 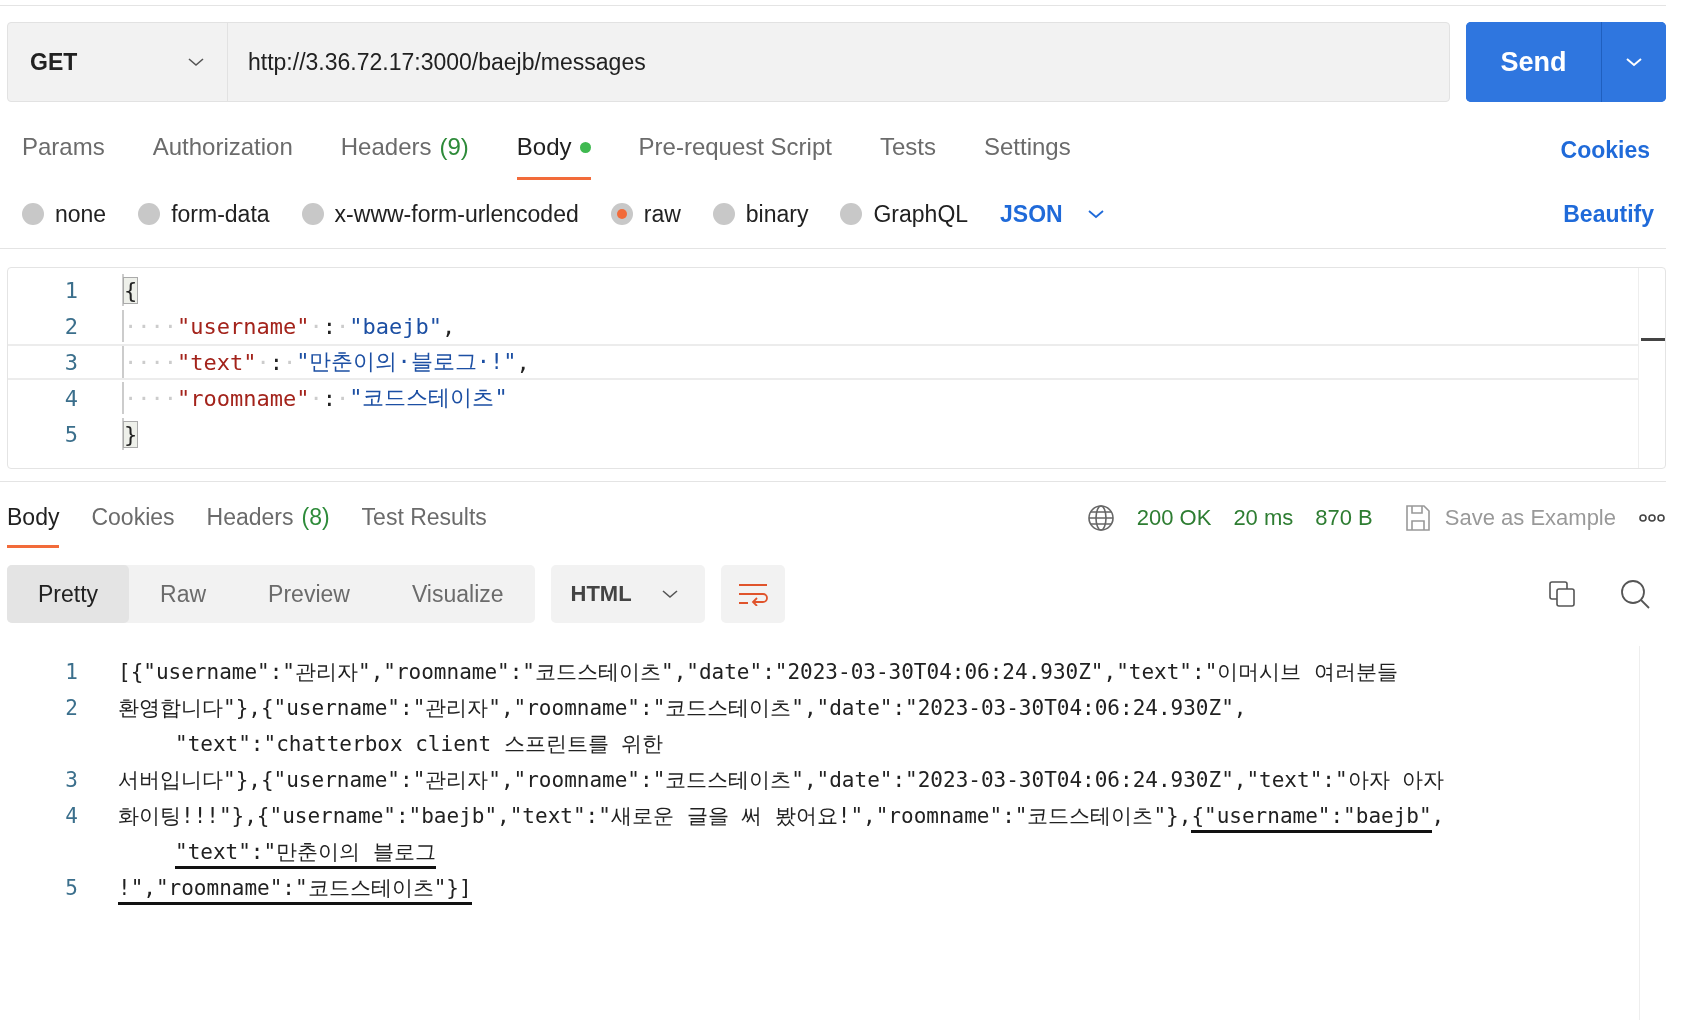 What do you see at coordinates (68, 594) in the screenshot?
I see `view-mode-tab: Pretty` at bounding box center [68, 594].